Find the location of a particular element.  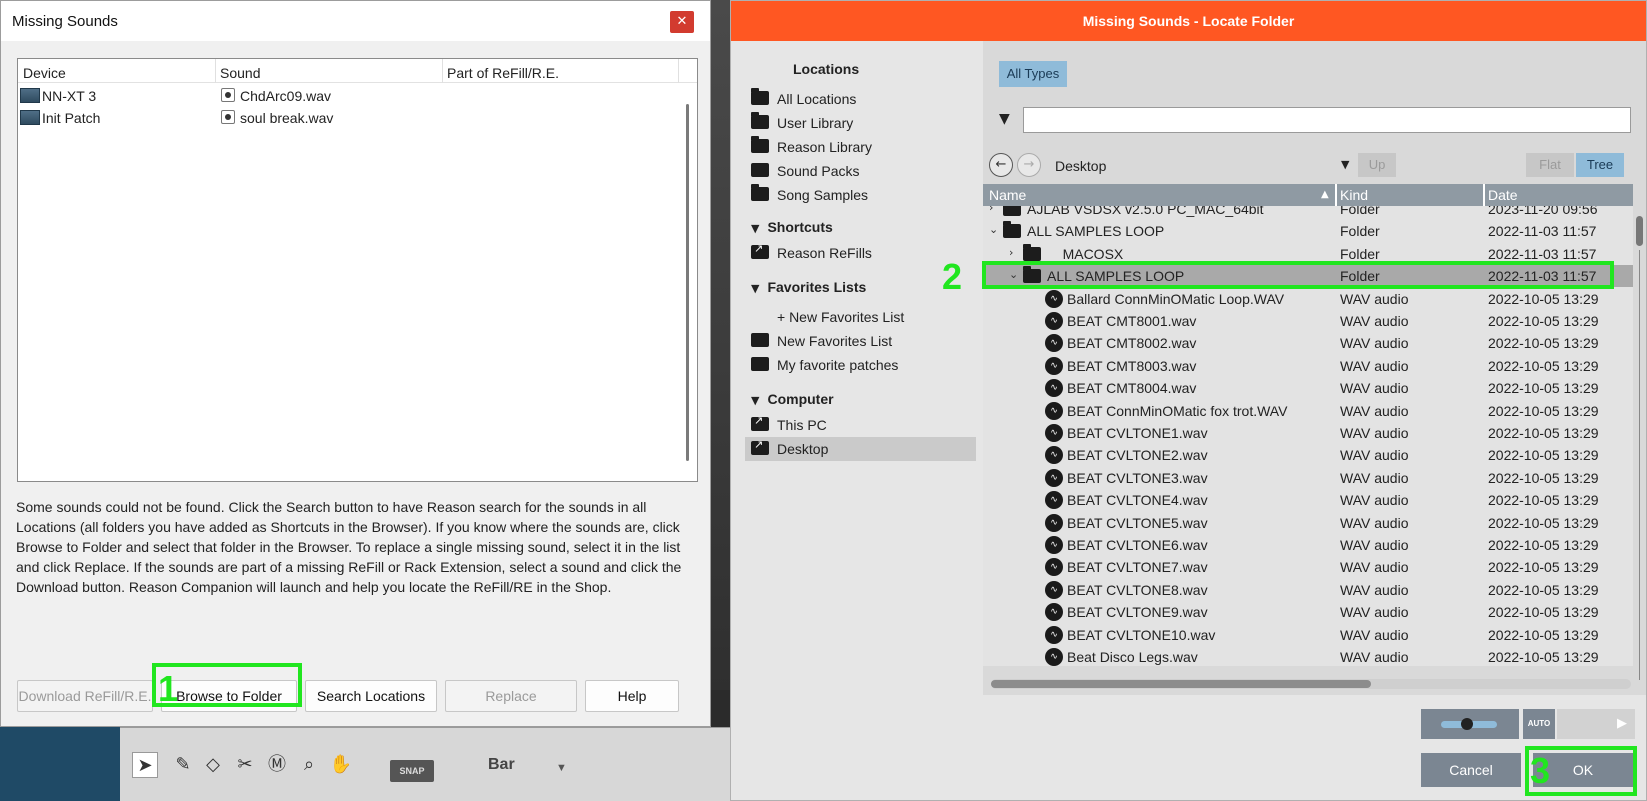

pointer-tool-icon: ➤ is located at coordinates (145, 765).